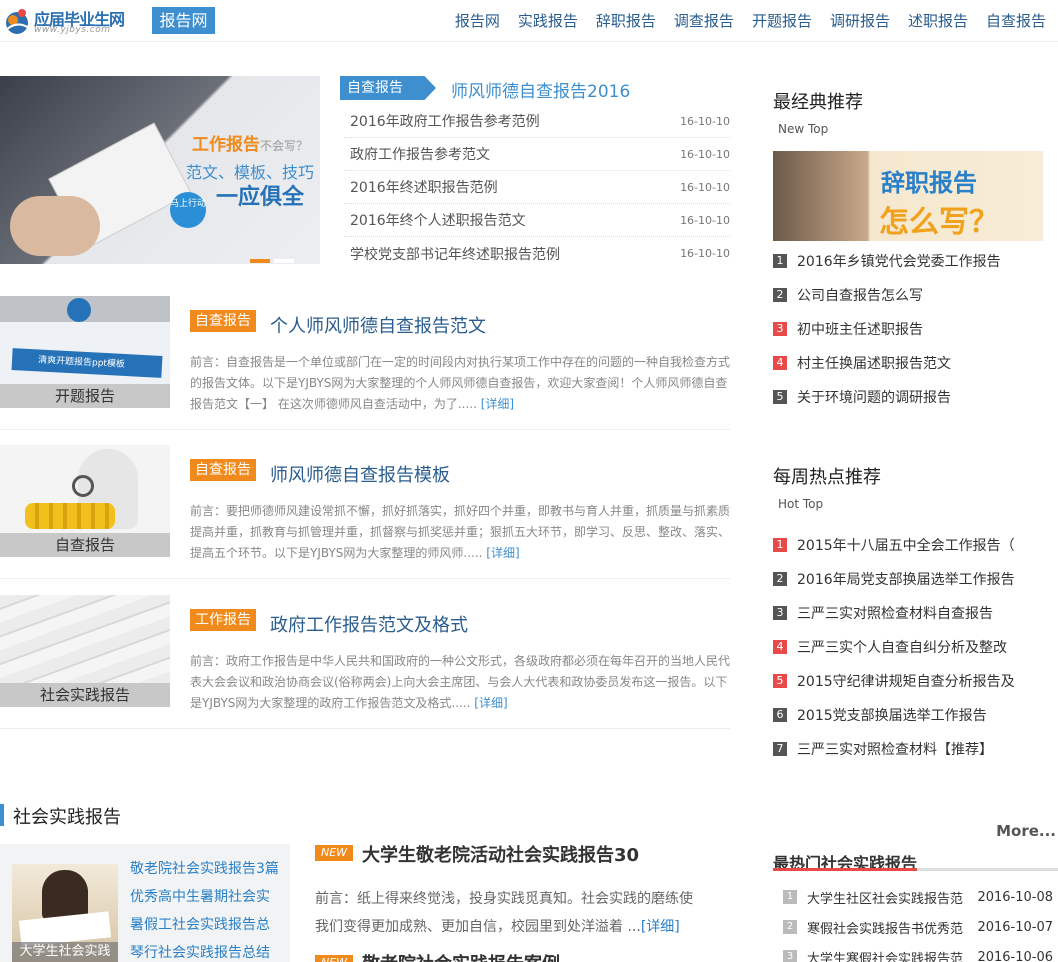 This screenshot has width=1058, height=962. Describe the element at coordinates (65, 895) in the screenshot. I see `person-hair-shape` at that location.